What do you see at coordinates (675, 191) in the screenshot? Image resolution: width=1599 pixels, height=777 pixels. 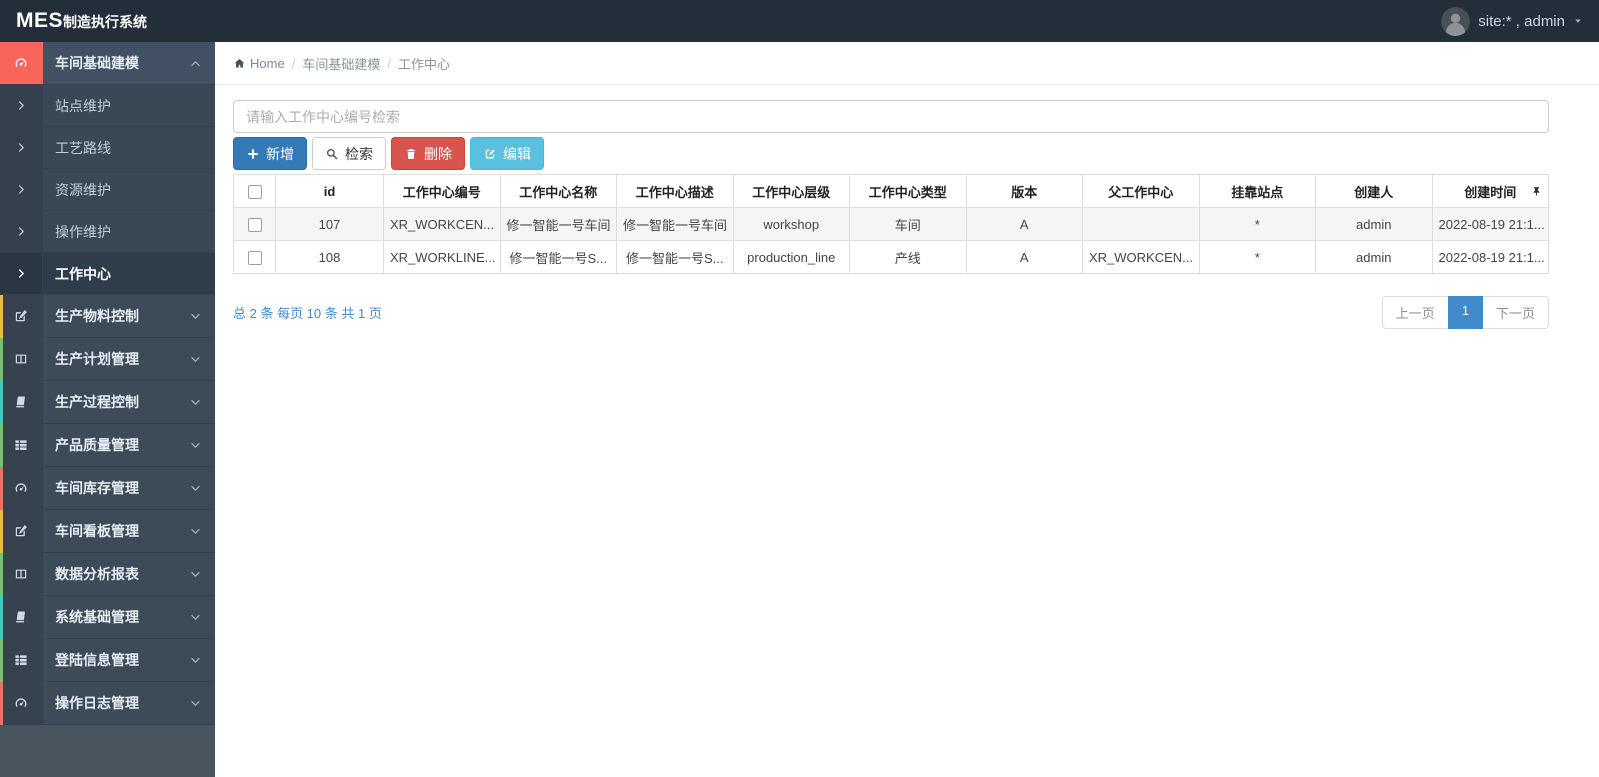 I see `column-header: 工作中心描述` at bounding box center [675, 191].